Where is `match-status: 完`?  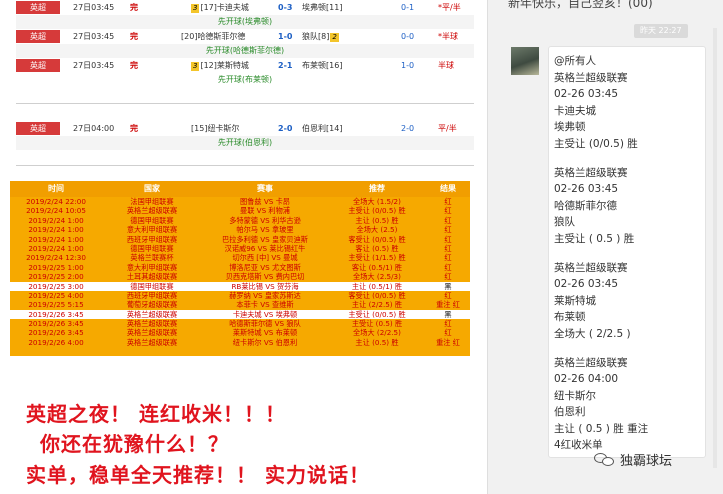 match-status: 完 is located at coordinates (134, 36).